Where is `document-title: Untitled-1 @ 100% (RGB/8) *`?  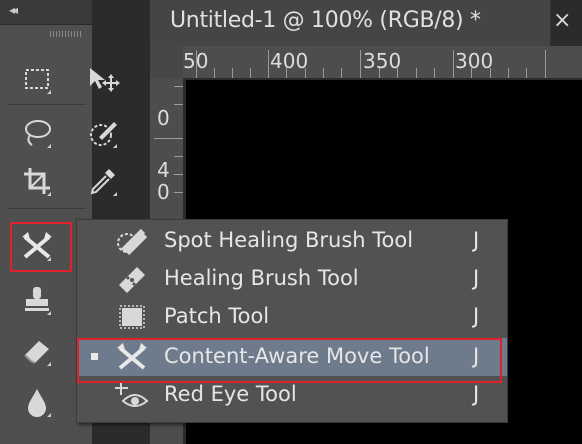 document-title: Untitled-1 @ 100% (RGB/8) * is located at coordinates (325, 20).